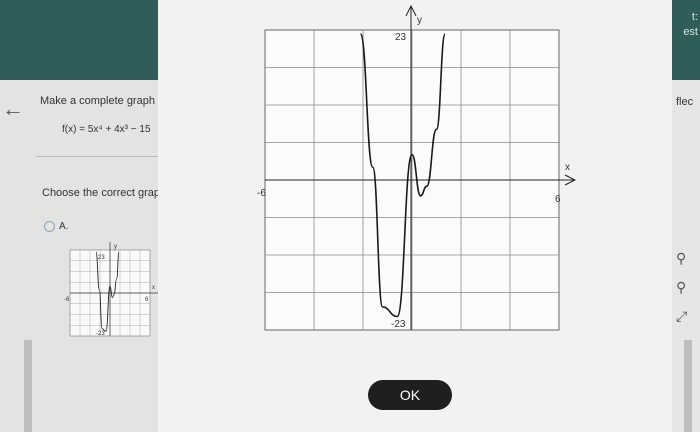 The image size is (700, 432). Describe the element at coordinates (419, 20) in the screenshot. I see `y-axis-label: y` at that location.